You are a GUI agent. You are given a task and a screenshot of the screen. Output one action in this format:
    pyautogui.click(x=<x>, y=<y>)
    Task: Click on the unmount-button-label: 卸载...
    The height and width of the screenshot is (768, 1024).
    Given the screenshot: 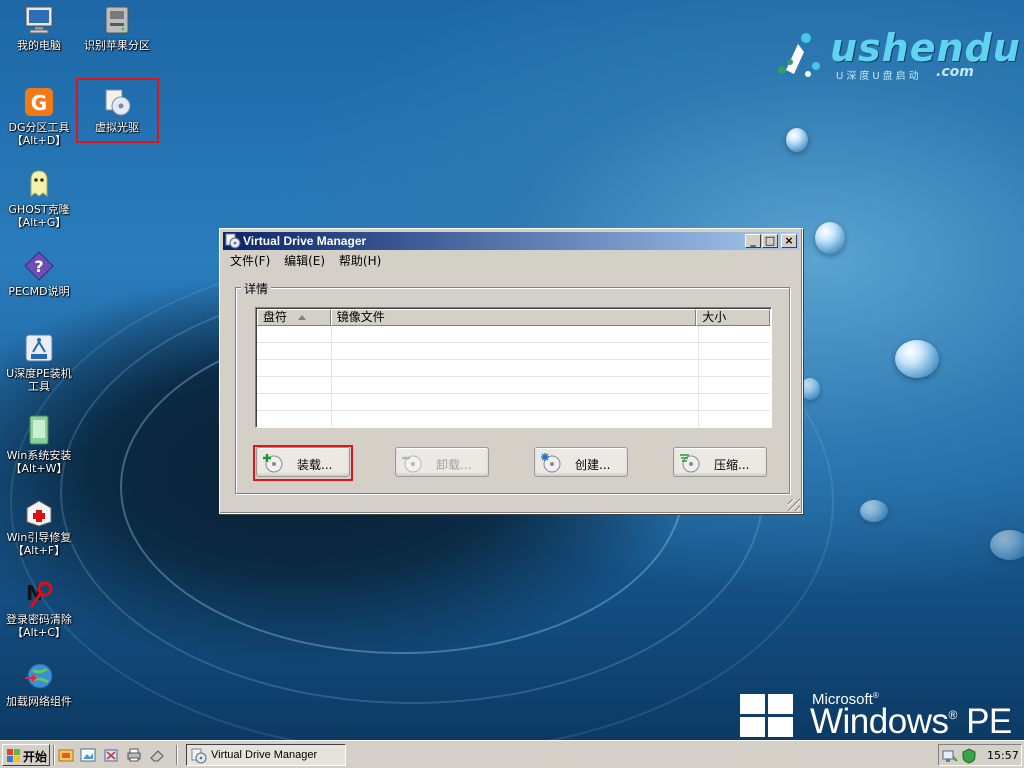 What is the action you would take?
    pyautogui.click(x=454, y=465)
    